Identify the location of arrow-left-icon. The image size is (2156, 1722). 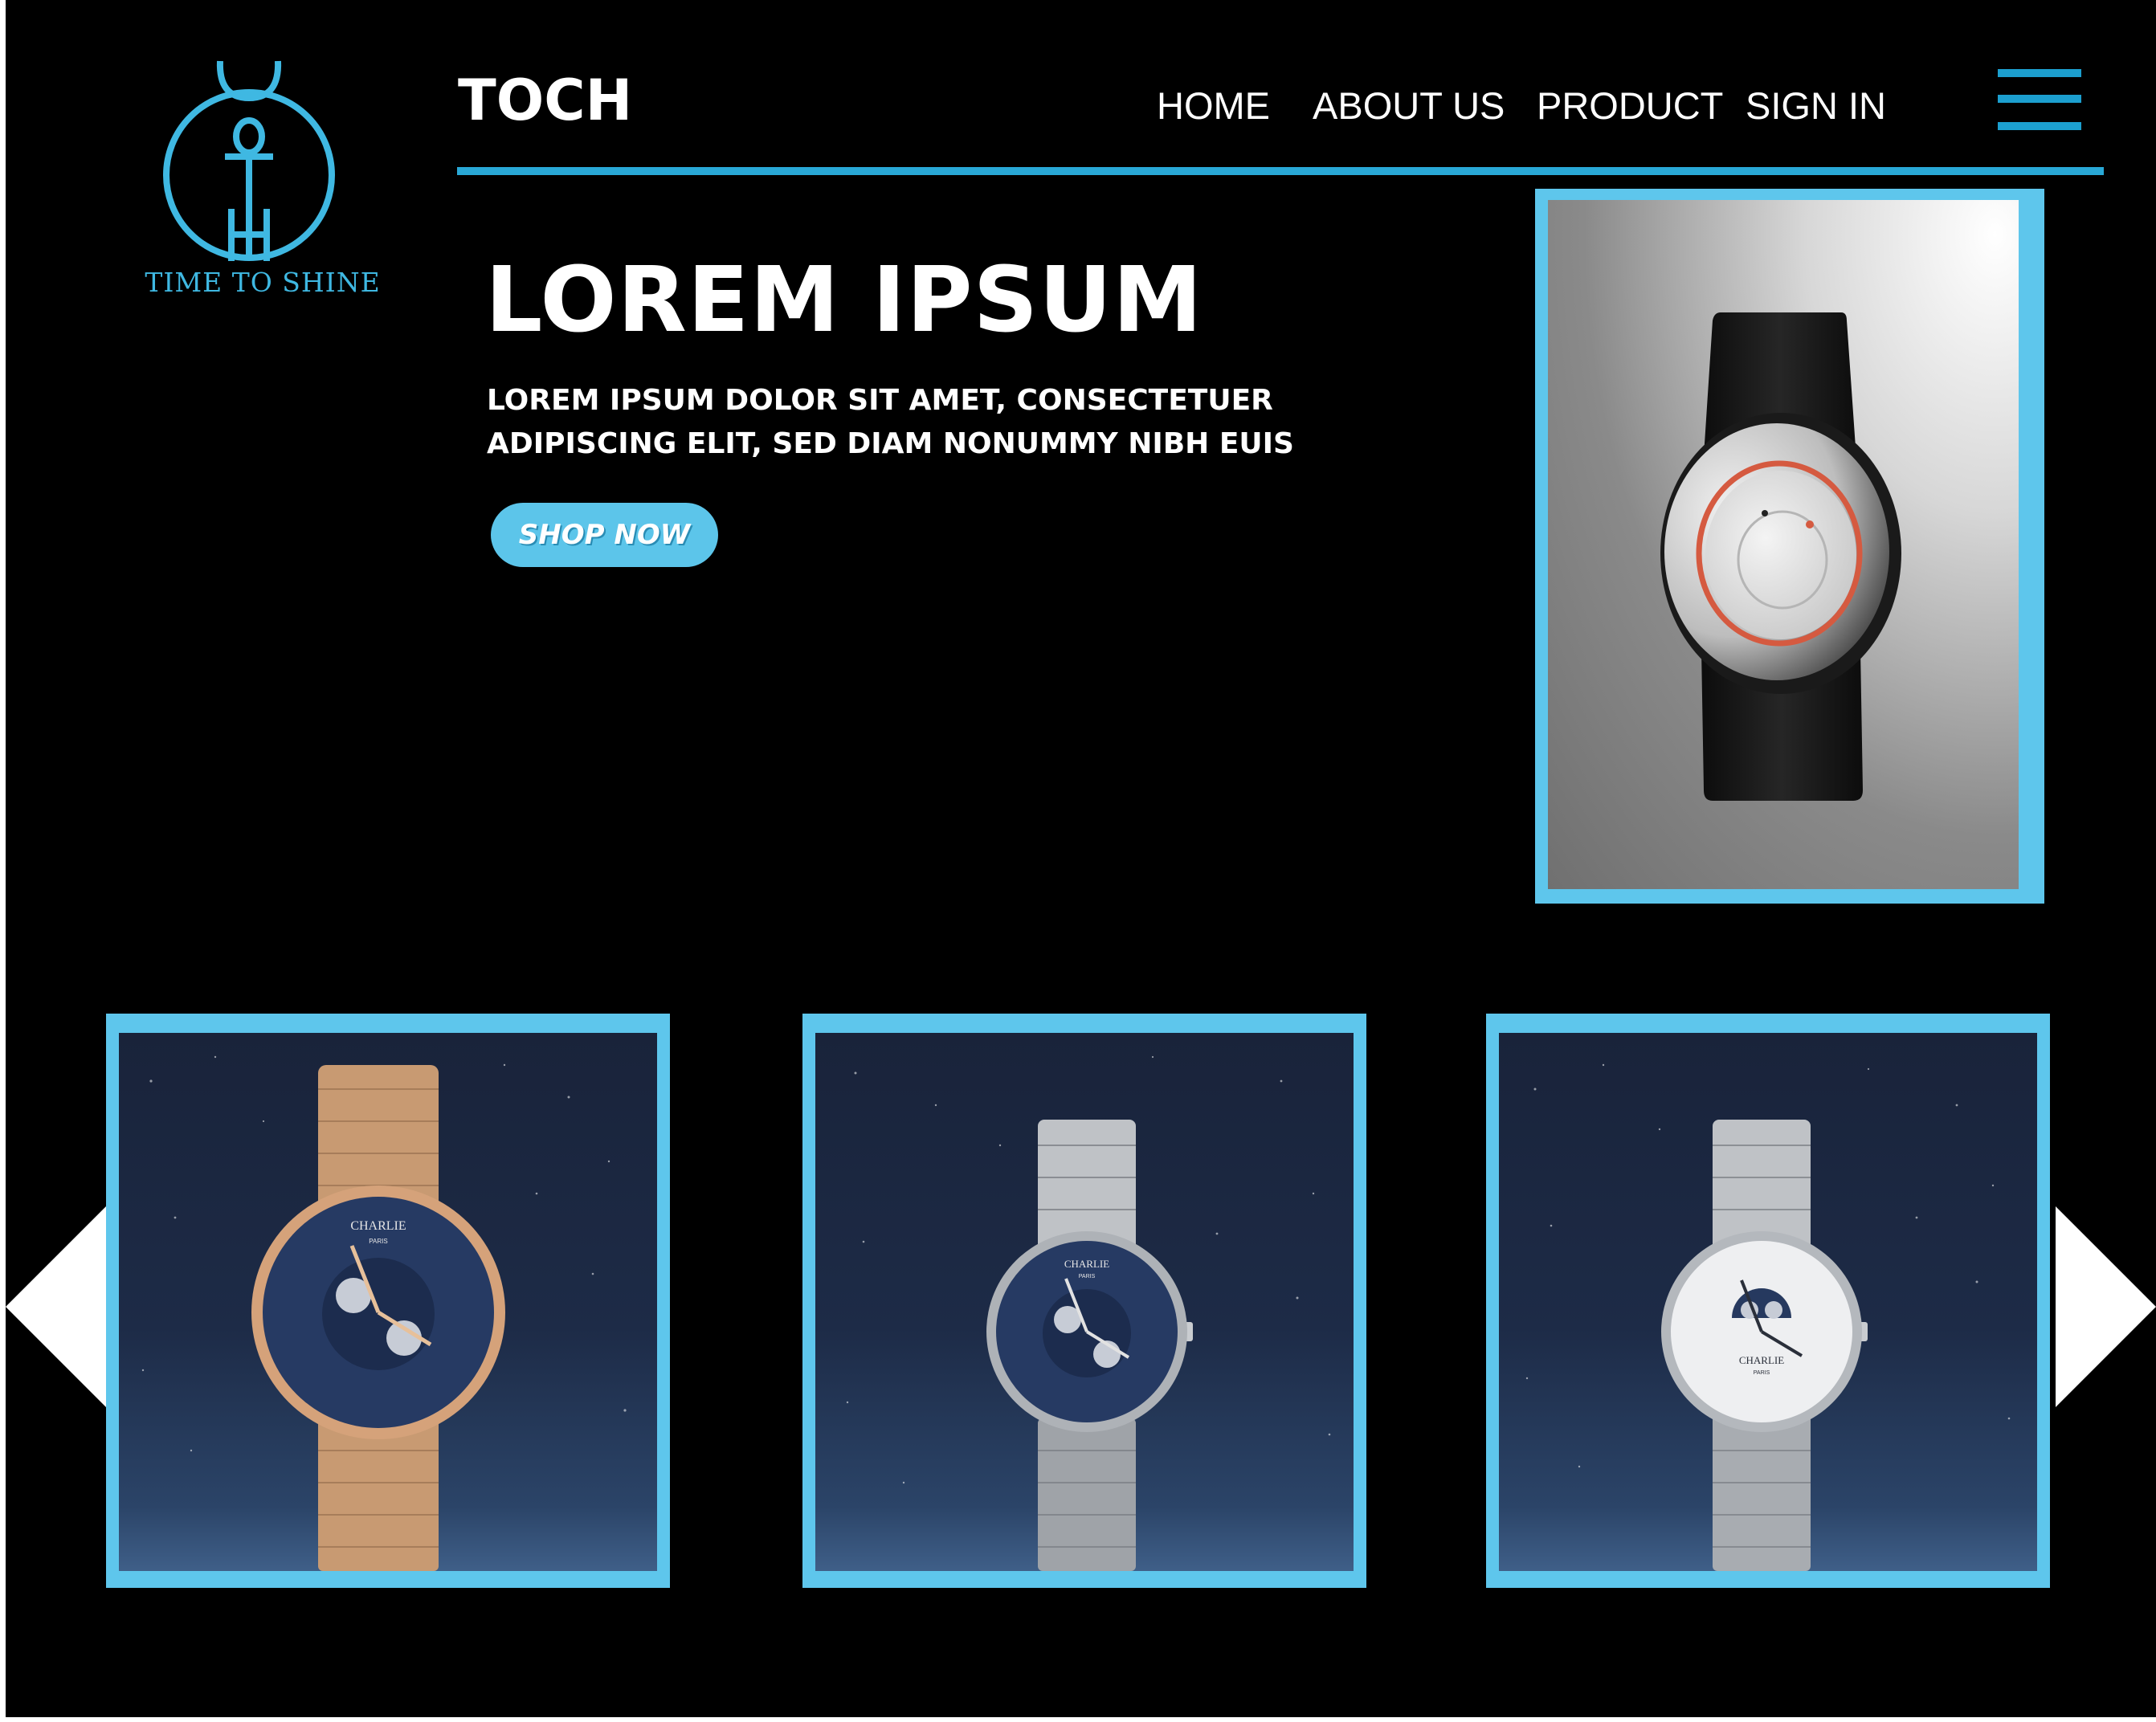
(56, 1306).